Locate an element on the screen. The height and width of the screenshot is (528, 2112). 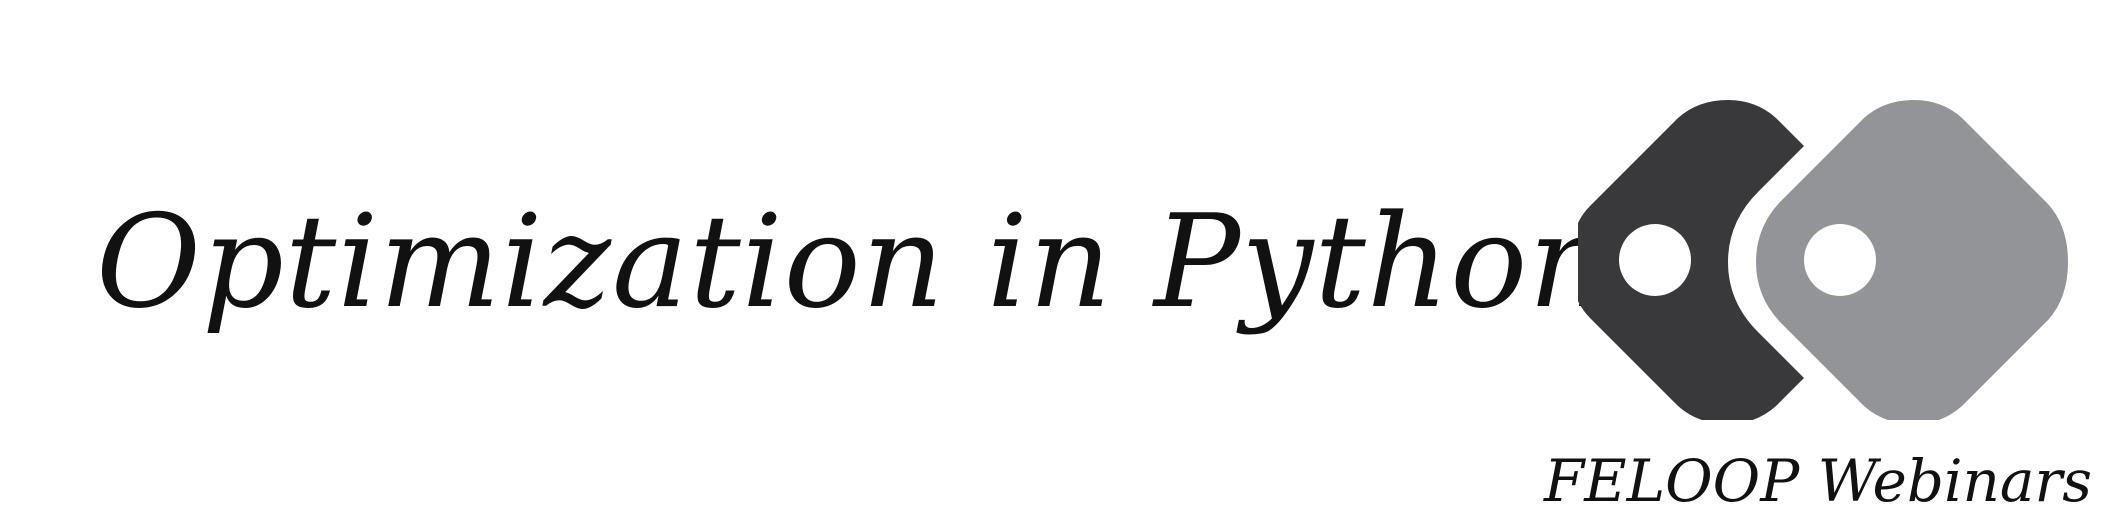
feloop-logo-icon is located at coordinates (1823, 260).